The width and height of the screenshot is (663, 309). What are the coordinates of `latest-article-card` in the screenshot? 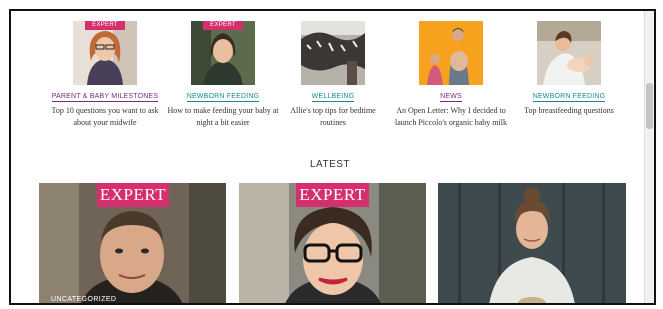 It's located at (532, 244).